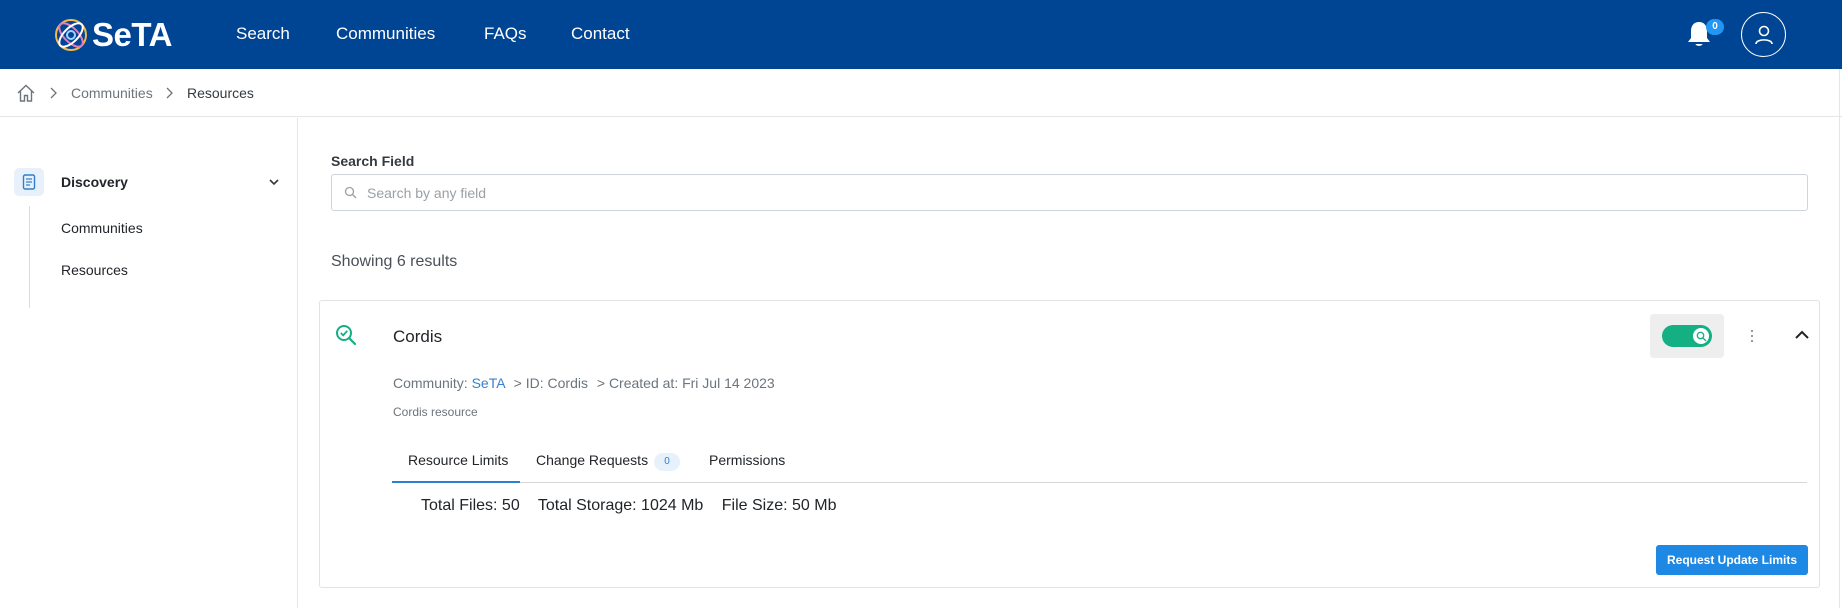 The width and height of the screenshot is (1842, 608). Describe the element at coordinates (149, 182) in the screenshot. I see `sidebar-section-discovery: Discovery` at that location.